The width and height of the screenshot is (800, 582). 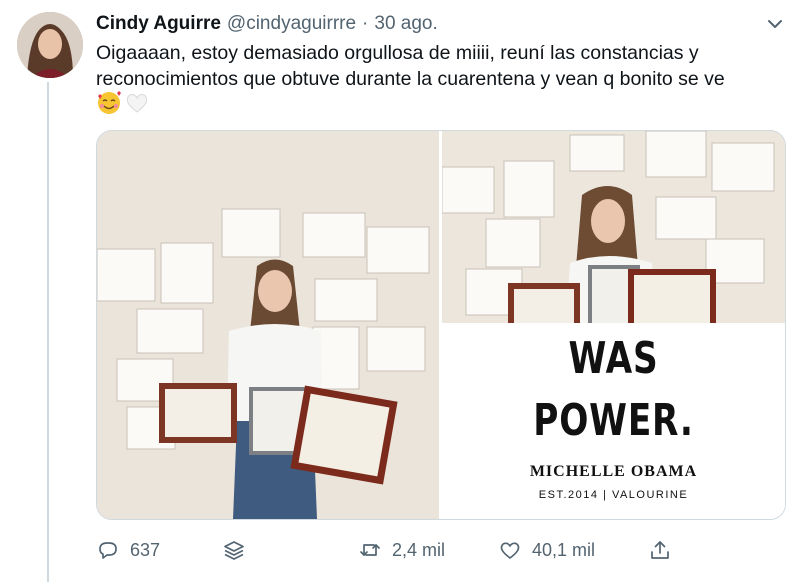 I want to click on quote-line-1: WAS, so click(x=613, y=358).